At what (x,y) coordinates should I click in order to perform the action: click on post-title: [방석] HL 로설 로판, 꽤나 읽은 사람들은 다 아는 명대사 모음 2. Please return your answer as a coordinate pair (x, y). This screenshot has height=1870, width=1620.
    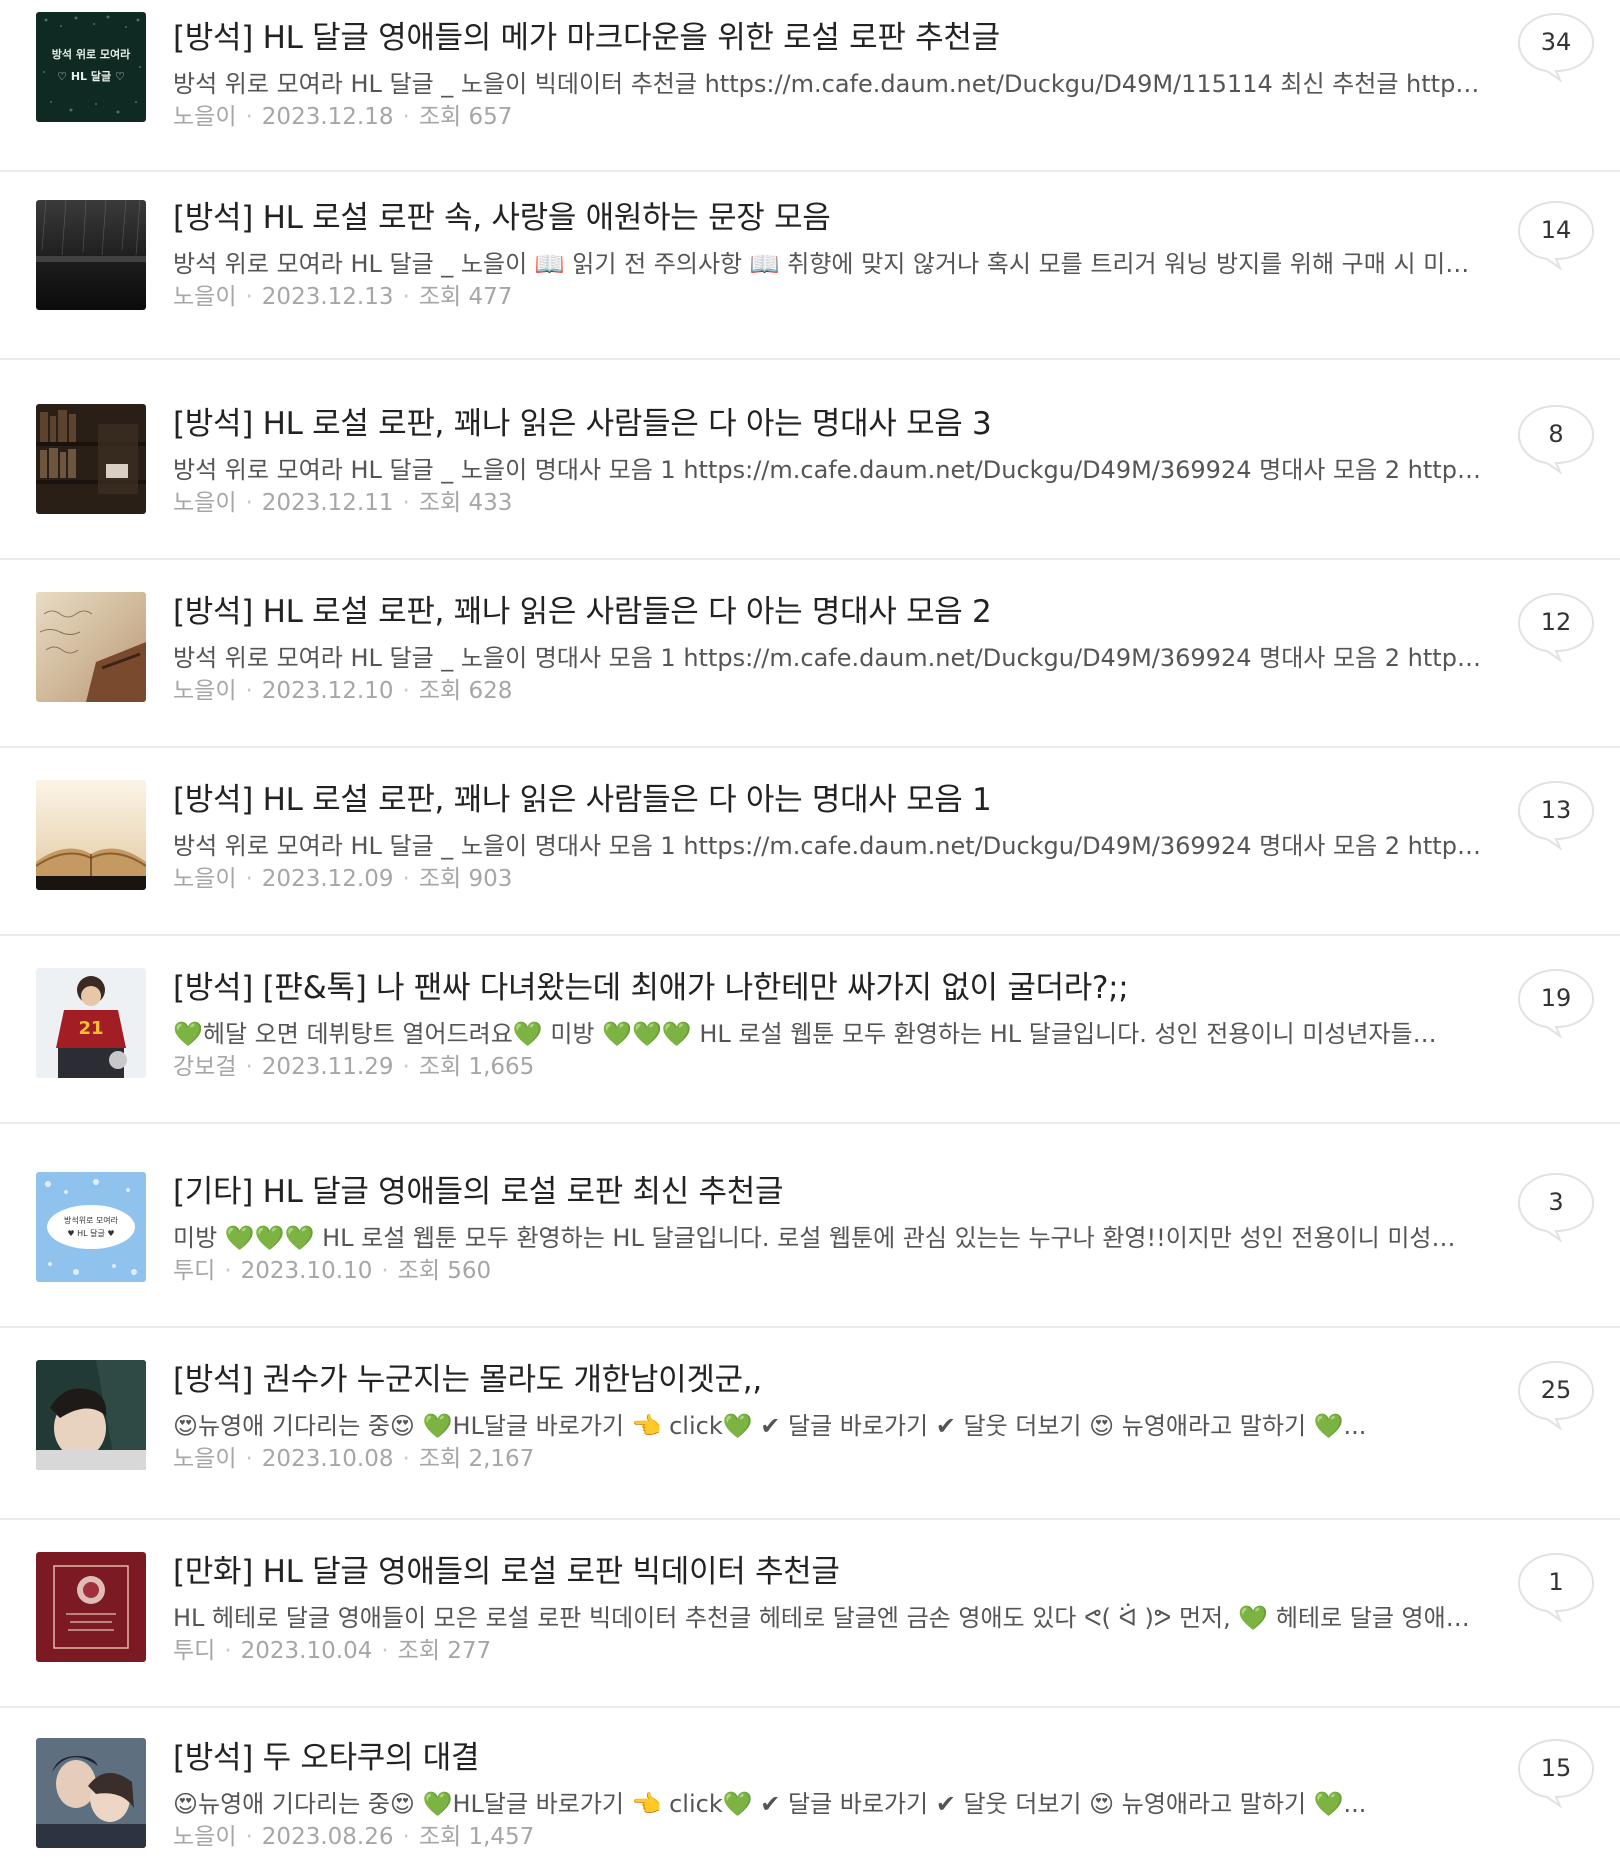
    Looking at the image, I should click on (833, 612).